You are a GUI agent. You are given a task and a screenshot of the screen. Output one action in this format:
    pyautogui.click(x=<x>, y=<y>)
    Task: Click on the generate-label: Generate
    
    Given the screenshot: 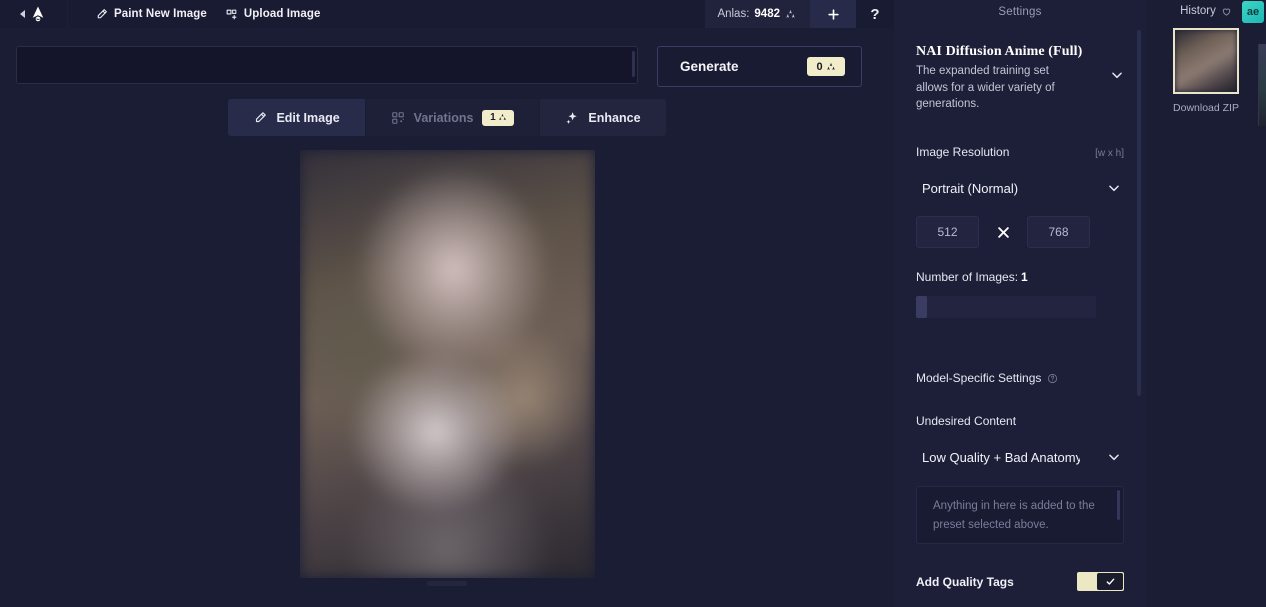 What is the action you would take?
    pyautogui.click(x=709, y=66)
    